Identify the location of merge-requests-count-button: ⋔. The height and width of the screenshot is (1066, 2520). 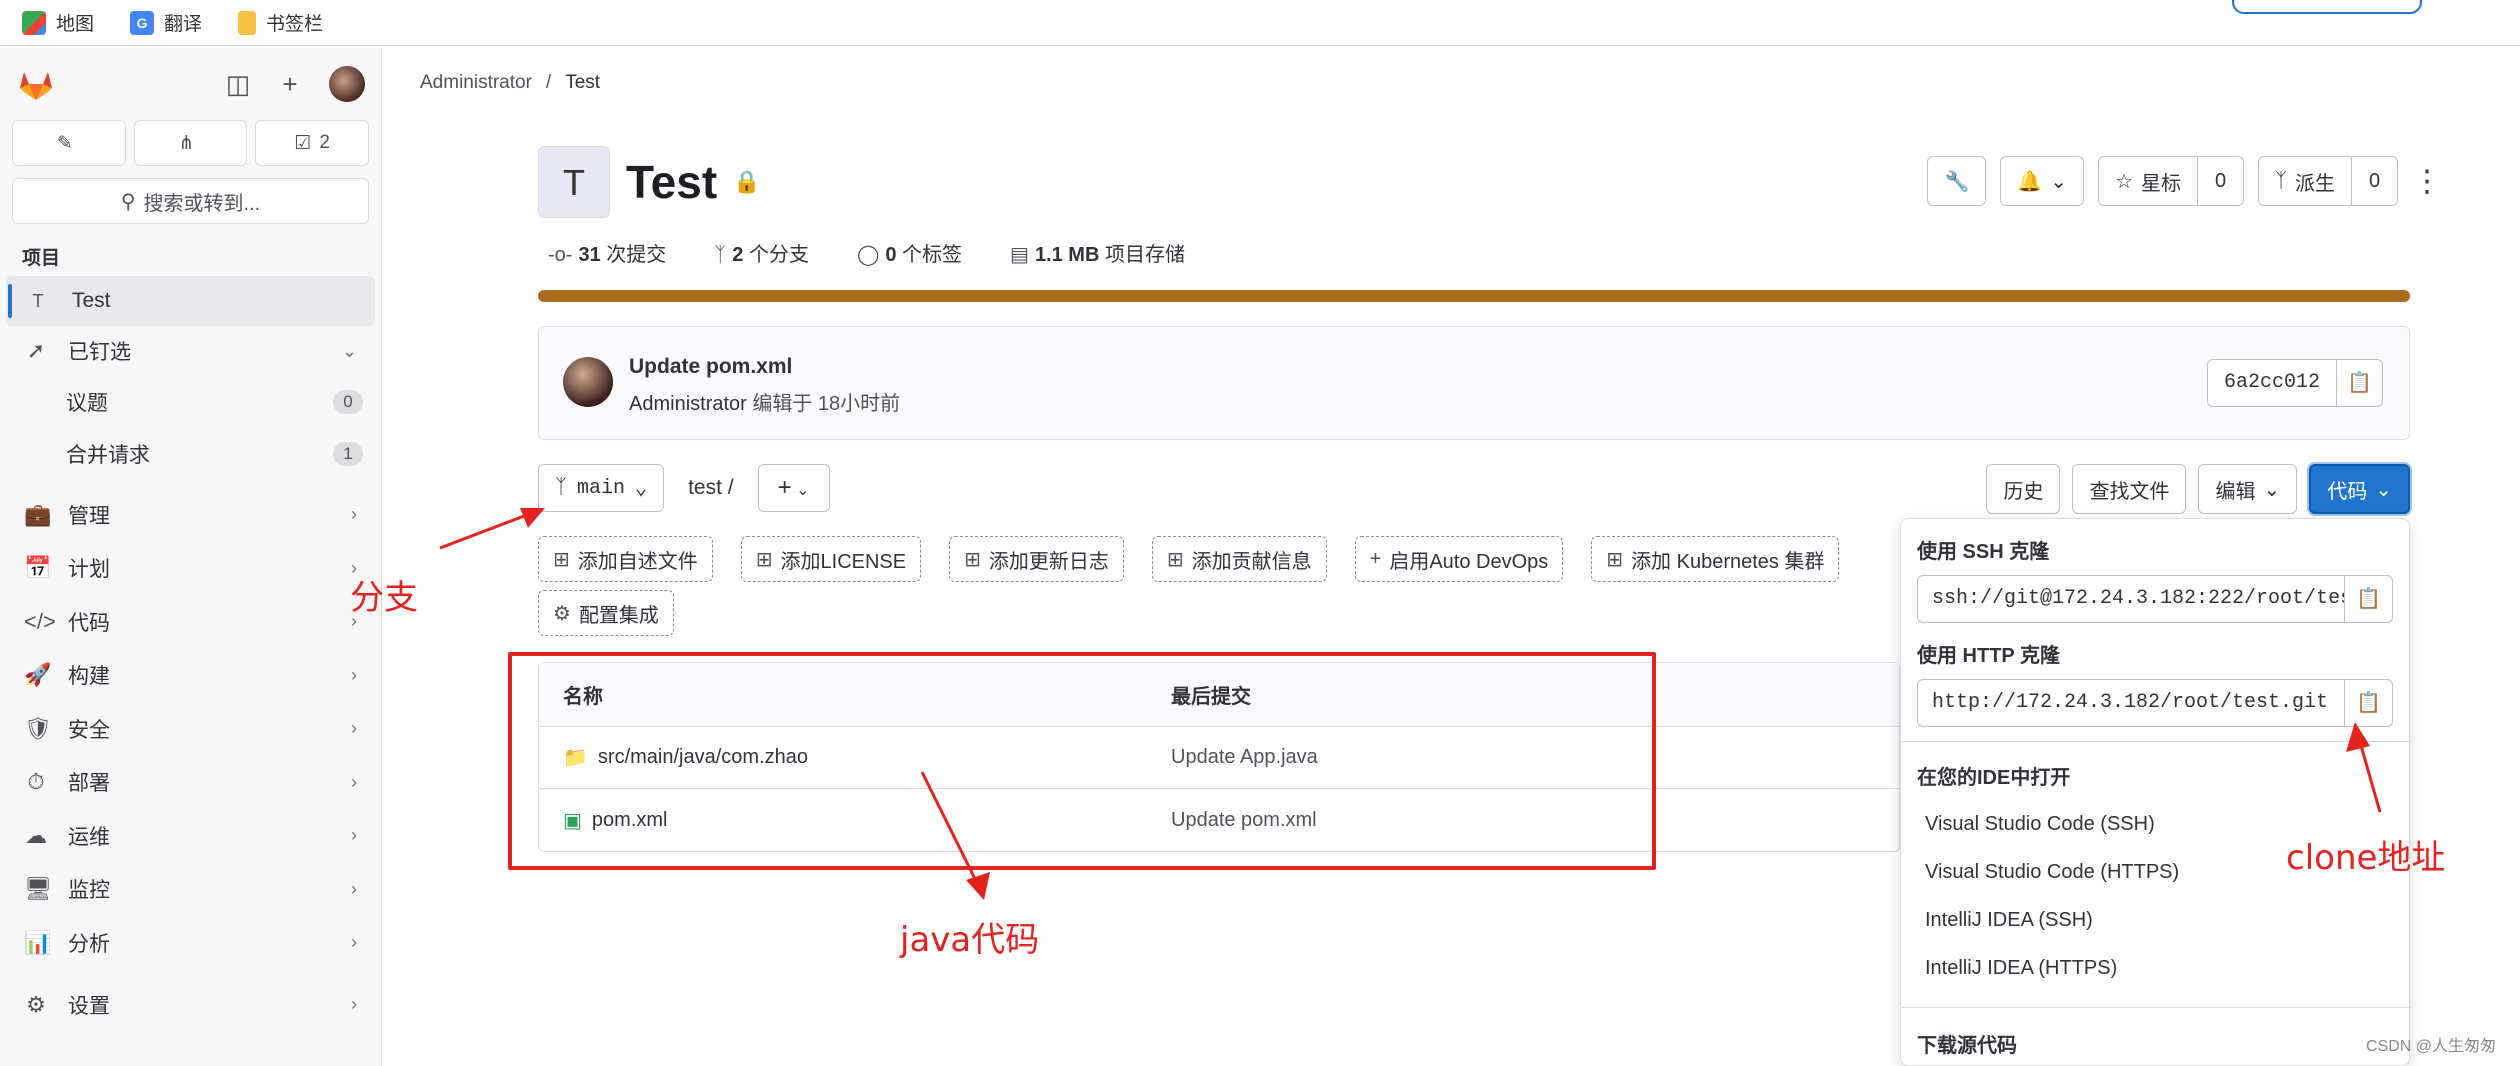
(190, 143).